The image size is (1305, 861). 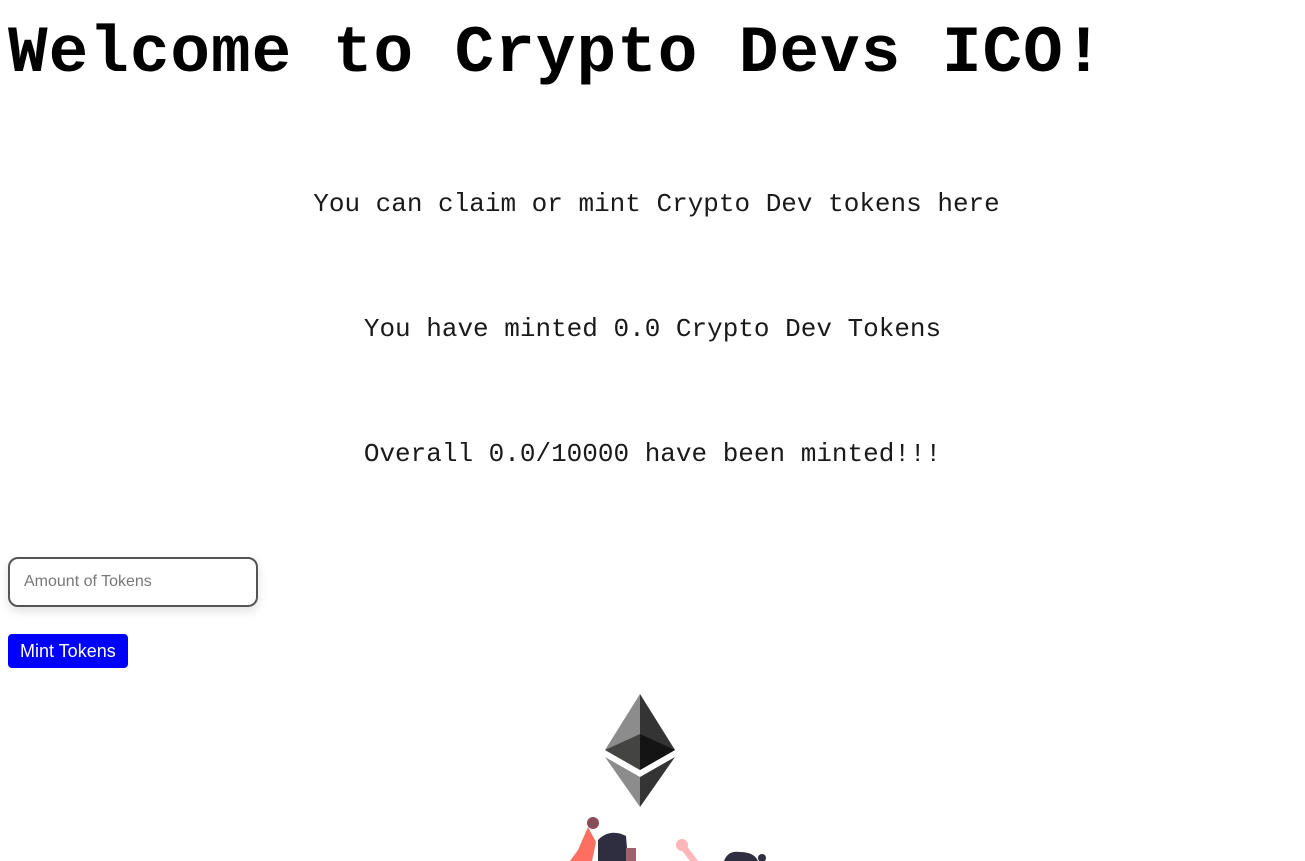 I want to click on page-title: Welcome to Crypto Devs ICO!, so click(x=556, y=53).